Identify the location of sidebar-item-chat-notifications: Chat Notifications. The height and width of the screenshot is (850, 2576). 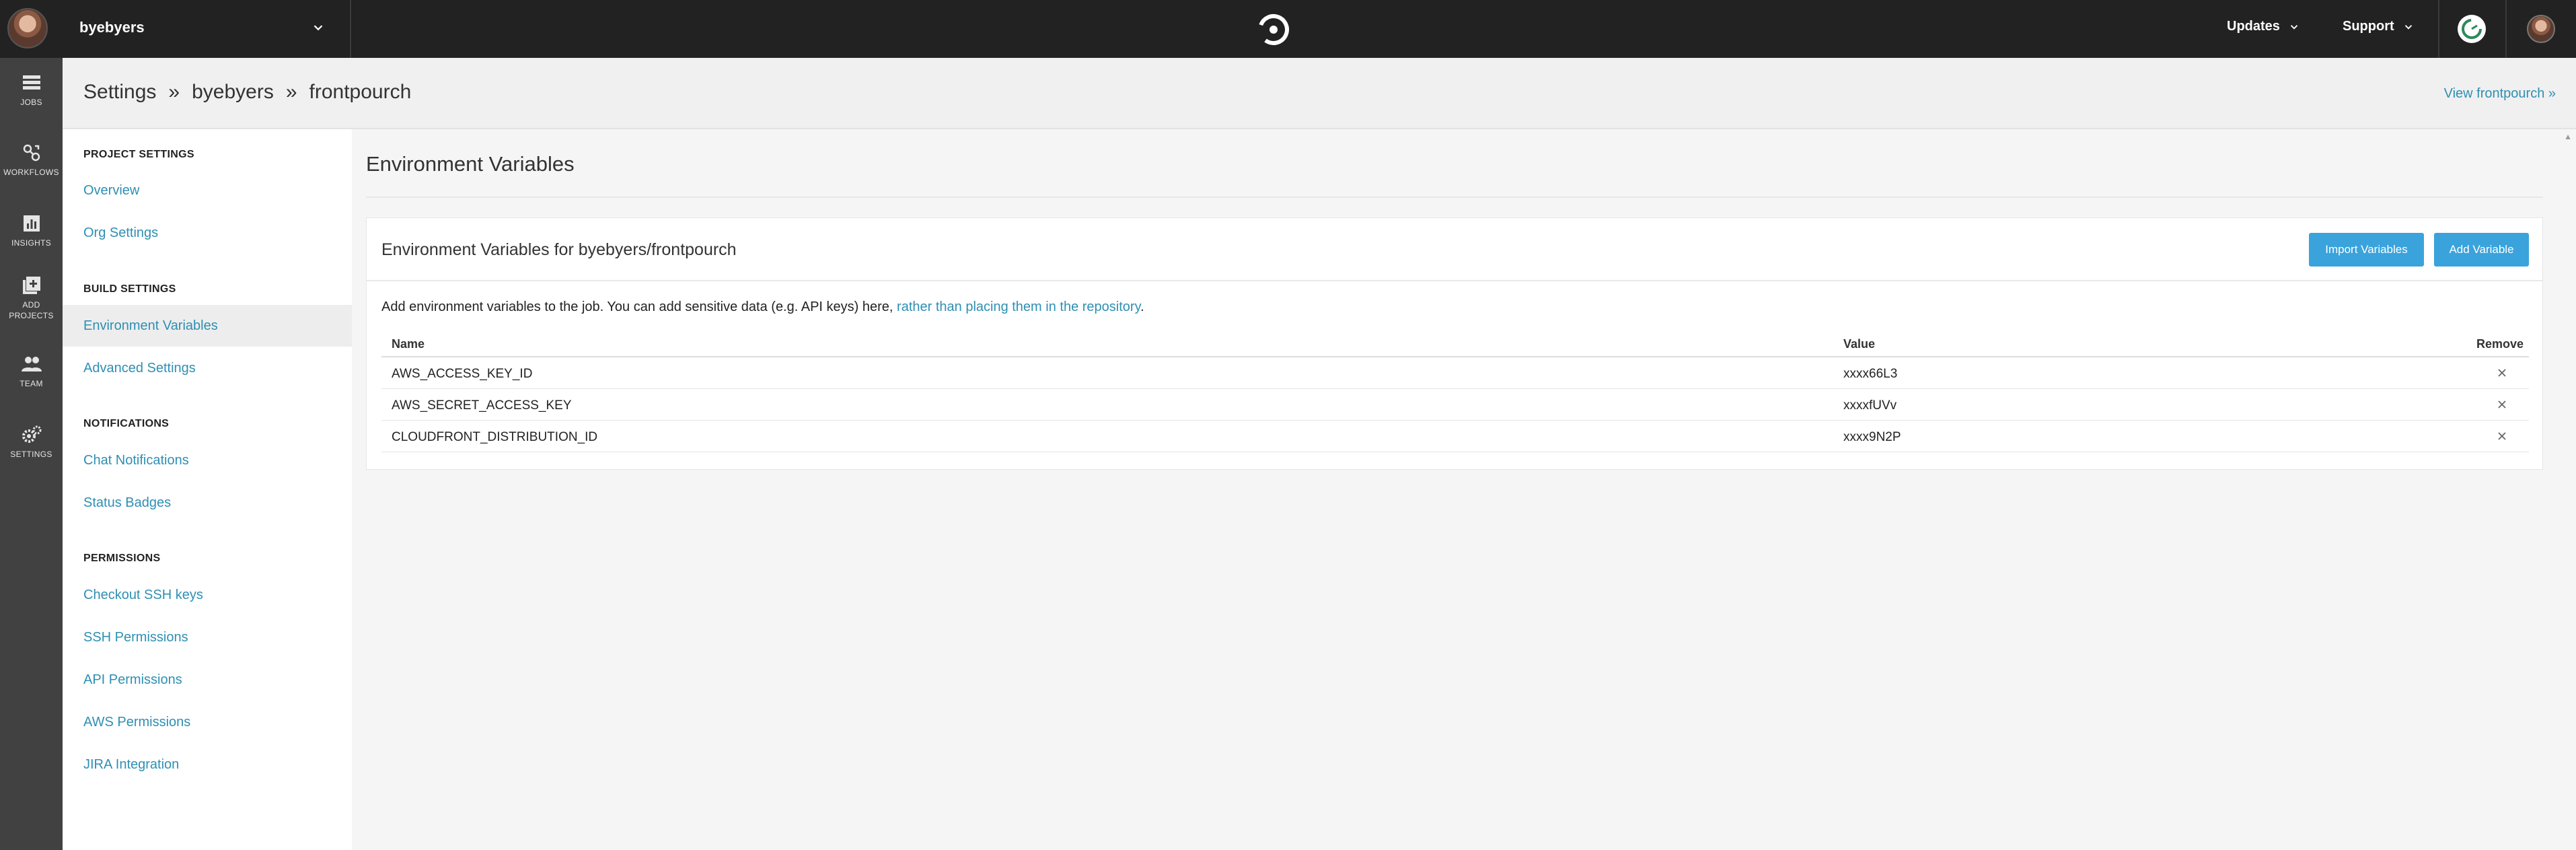
(136, 460).